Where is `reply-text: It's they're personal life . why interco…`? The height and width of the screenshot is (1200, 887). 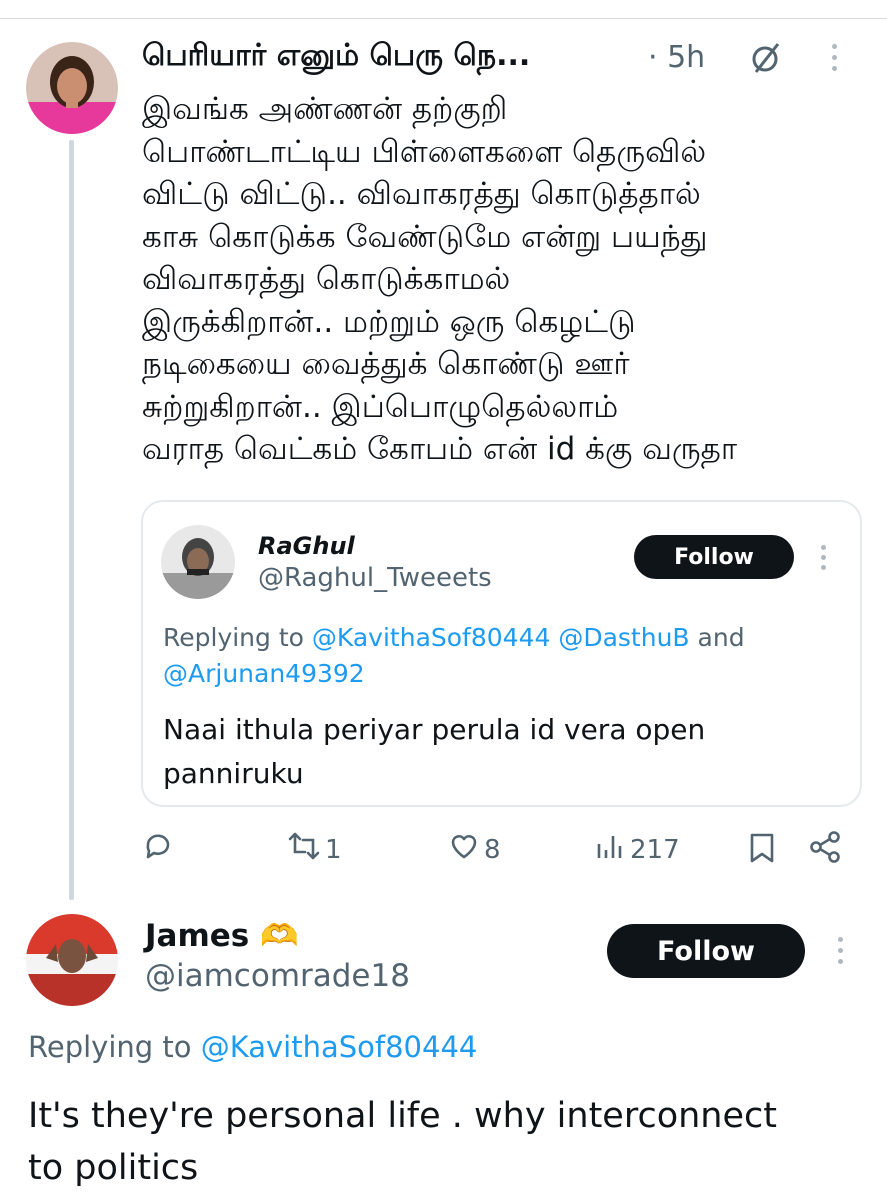 reply-text: It's they're personal life . why interco… is located at coordinates (402, 1142).